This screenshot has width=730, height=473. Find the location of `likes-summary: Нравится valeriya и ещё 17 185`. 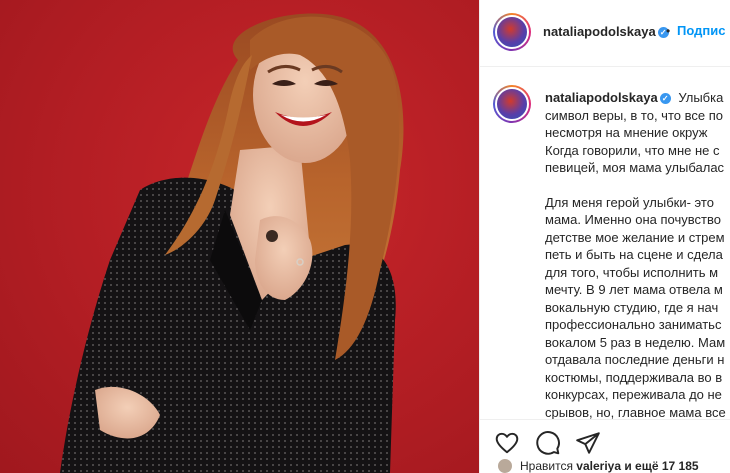

likes-summary: Нравится valeriya и ещё 17 185 is located at coordinates (598, 466).